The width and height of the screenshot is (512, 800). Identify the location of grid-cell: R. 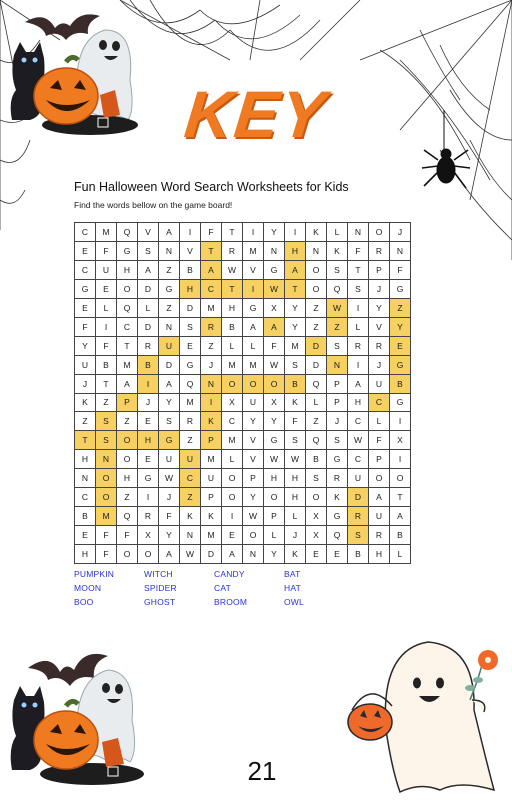
(211, 327).